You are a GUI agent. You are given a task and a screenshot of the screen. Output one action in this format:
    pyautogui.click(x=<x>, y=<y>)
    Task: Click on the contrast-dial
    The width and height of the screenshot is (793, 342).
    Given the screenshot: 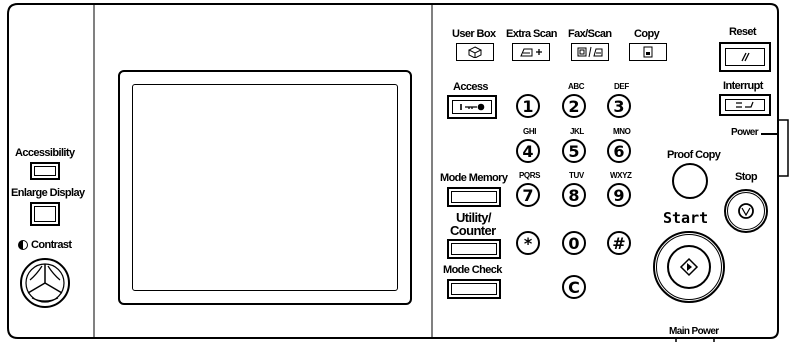 What is the action you would take?
    pyautogui.click(x=45, y=283)
    